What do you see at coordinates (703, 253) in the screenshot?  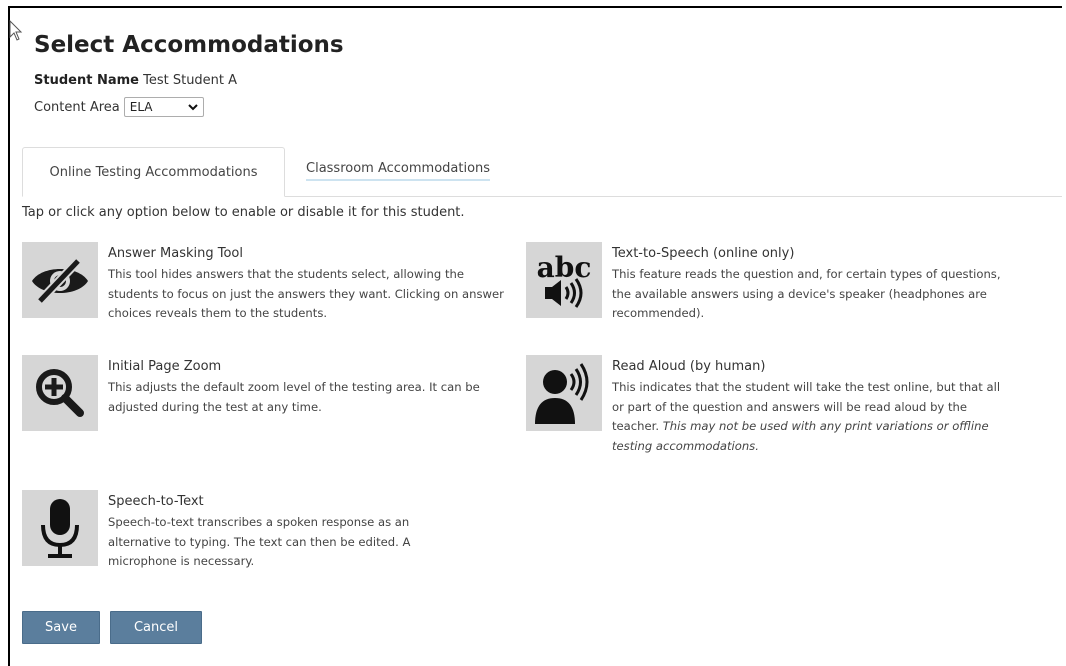 I see `accommodation-title: Text-to-Speech (online only)` at bounding box center [703, 253].